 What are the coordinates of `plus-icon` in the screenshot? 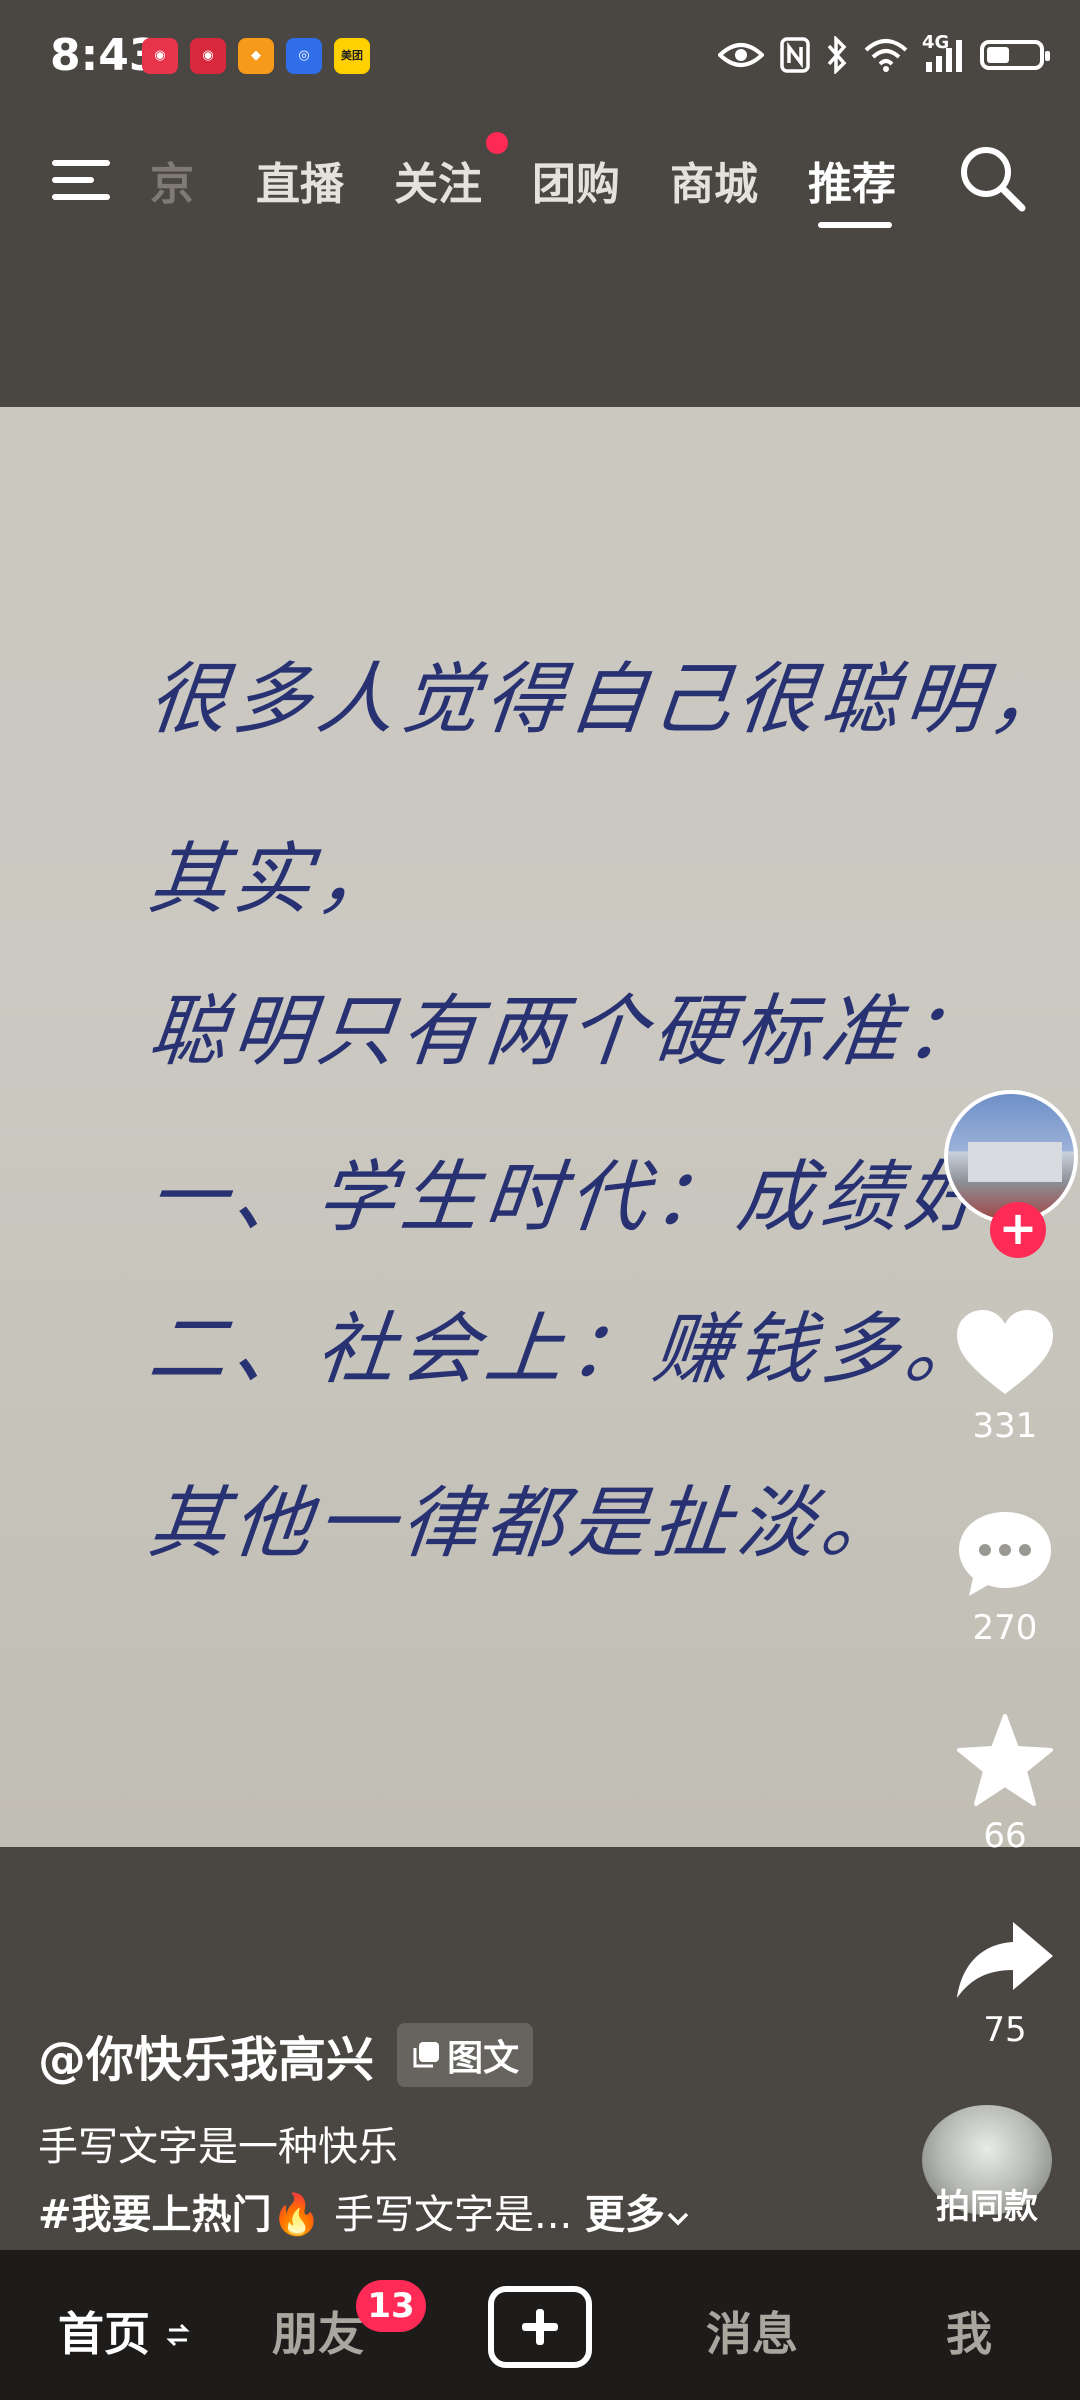 It's located at (540, 2327).